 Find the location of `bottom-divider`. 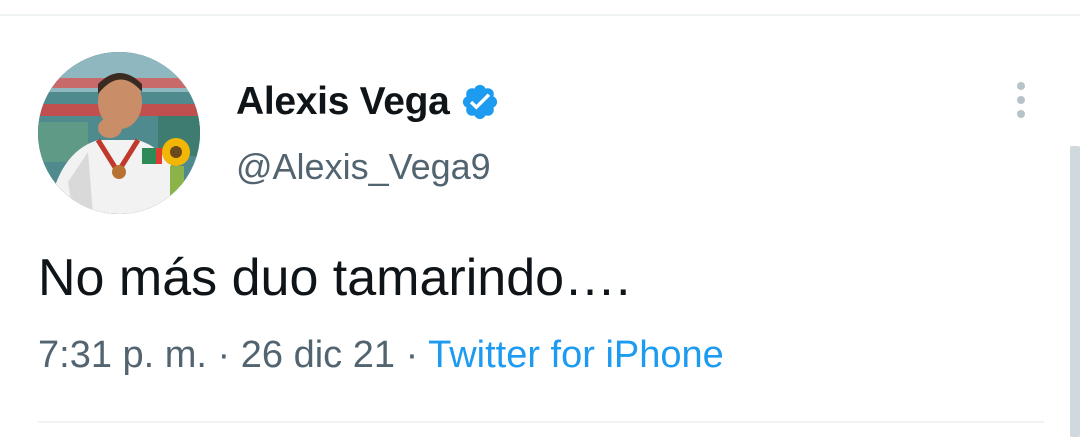

bottom-divider is located at coordinates (541, 422).